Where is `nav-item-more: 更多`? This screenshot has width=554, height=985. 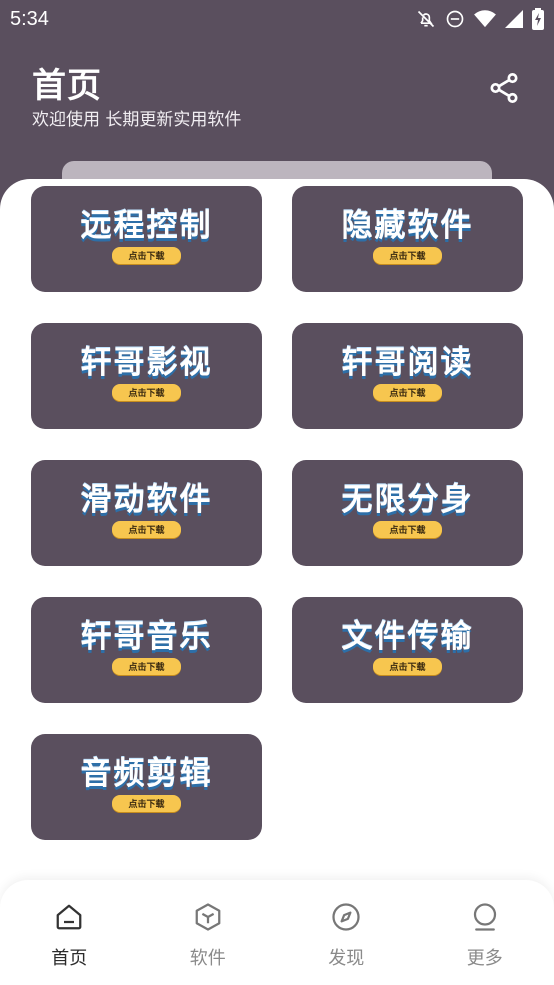 nav-item-more: 更多 is located at coordinates (485, 932).